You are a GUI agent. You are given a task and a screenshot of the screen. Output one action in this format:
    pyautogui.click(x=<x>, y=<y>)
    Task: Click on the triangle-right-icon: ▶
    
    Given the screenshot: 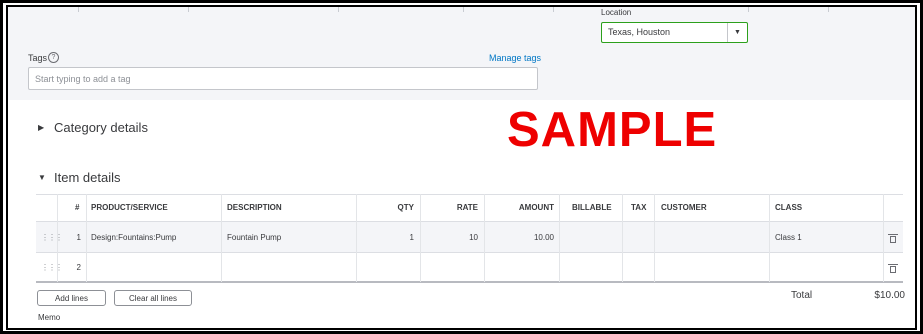 What is the action you would take?
    pyautogui.click(x=41, y=127)
    